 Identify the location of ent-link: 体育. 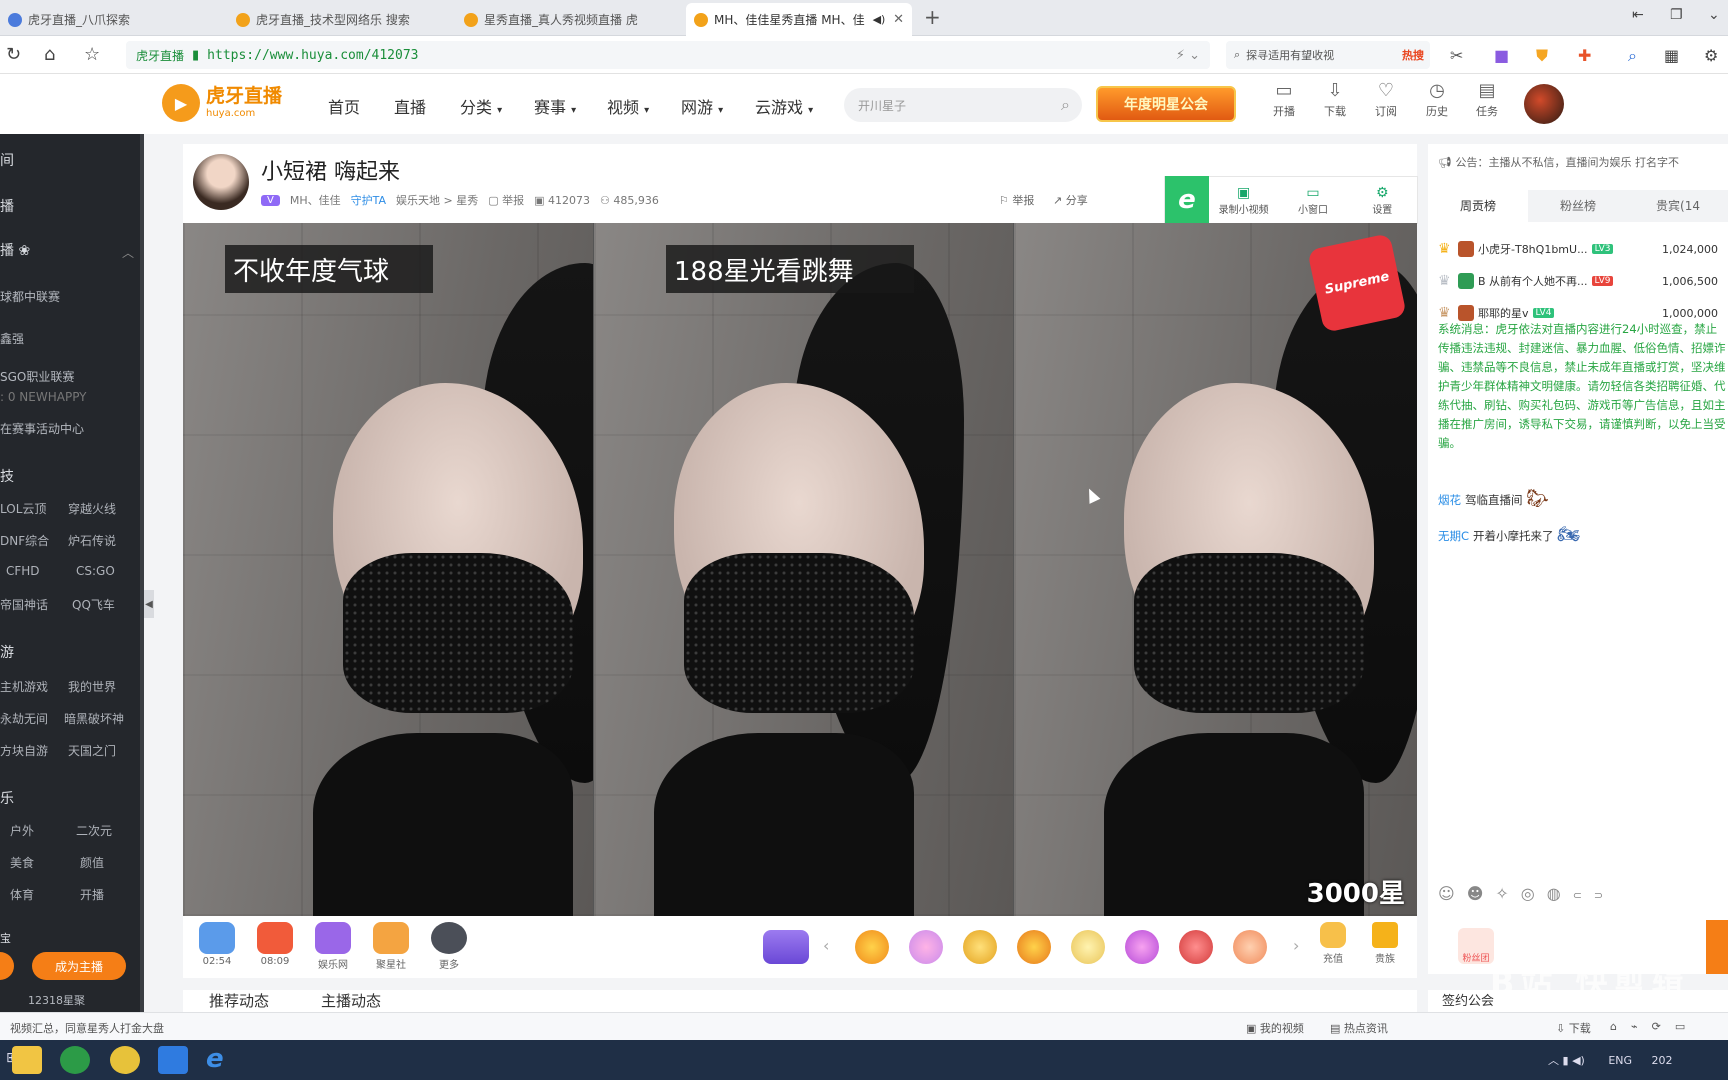
(22, 894).